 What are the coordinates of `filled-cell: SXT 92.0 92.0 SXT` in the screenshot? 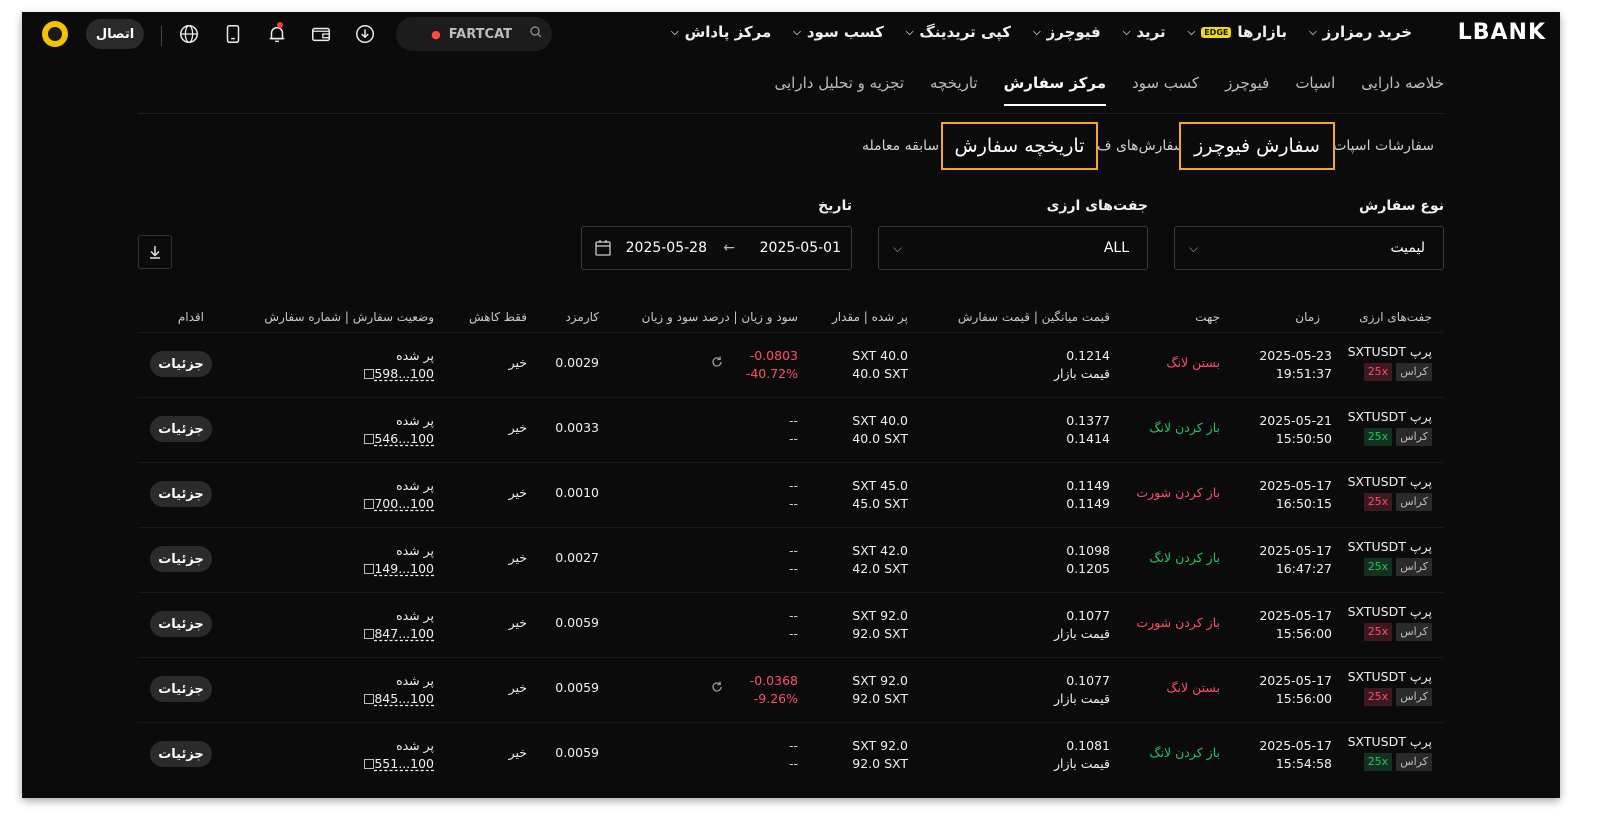 It's located at (880, 690).